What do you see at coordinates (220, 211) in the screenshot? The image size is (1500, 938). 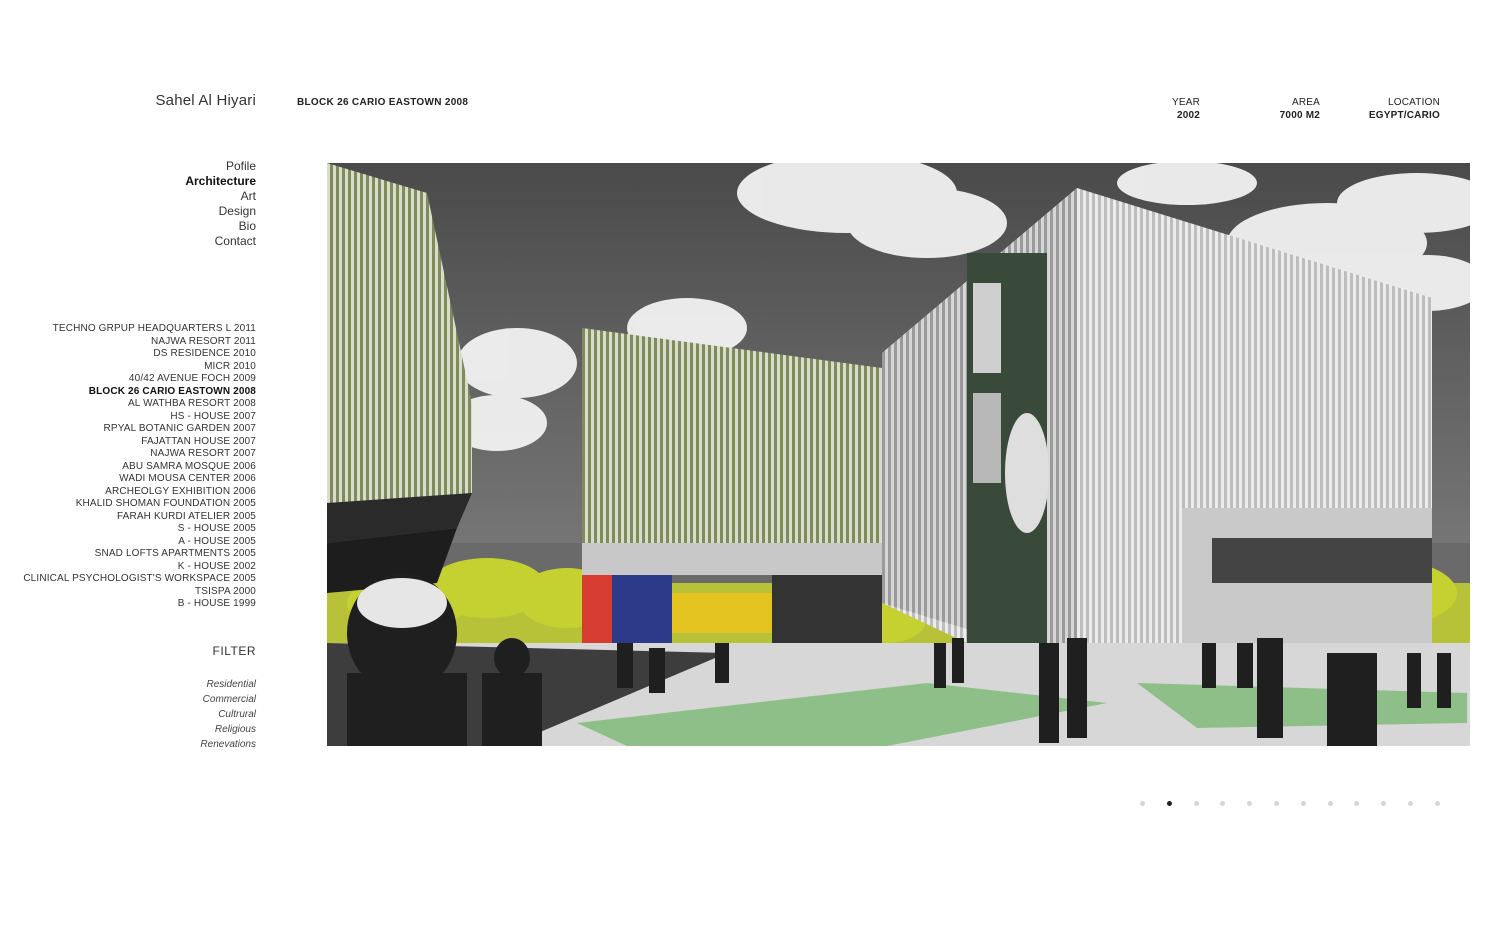 I see `nav-item-design: Design` at bounding box center [220, 211].